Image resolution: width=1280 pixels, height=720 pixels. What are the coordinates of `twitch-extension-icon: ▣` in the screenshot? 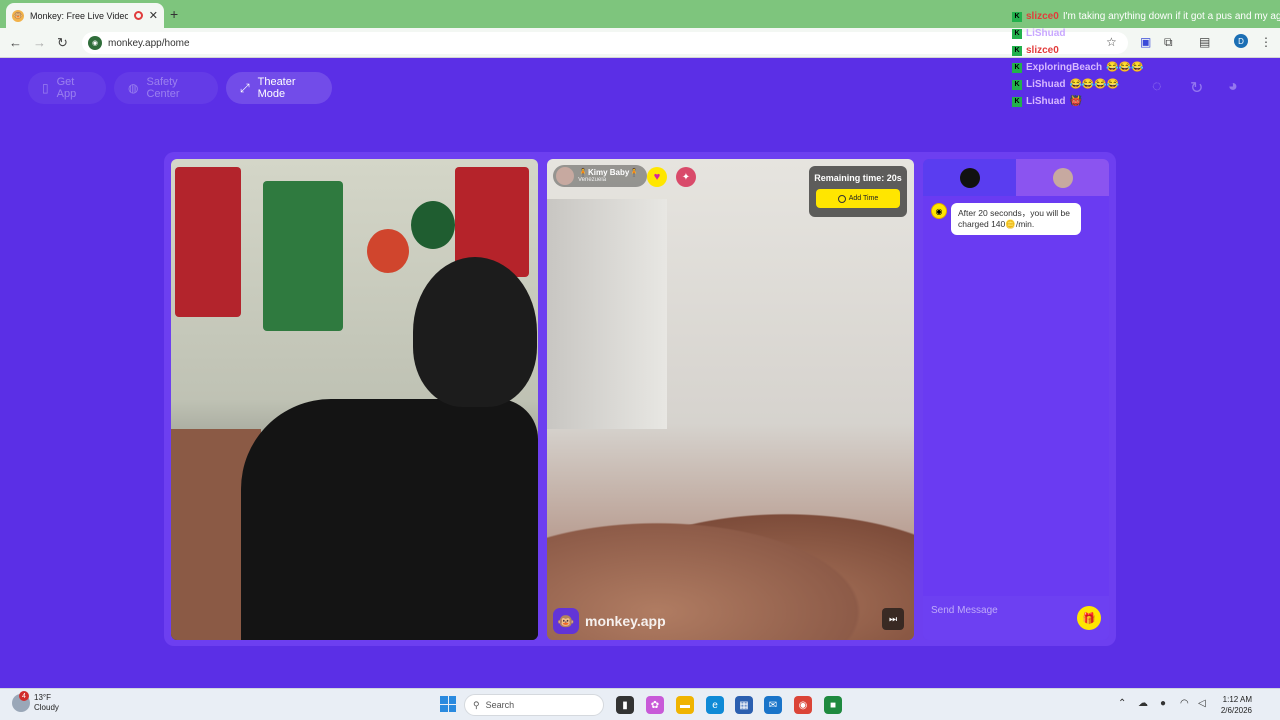 It's located at (1145, 42).